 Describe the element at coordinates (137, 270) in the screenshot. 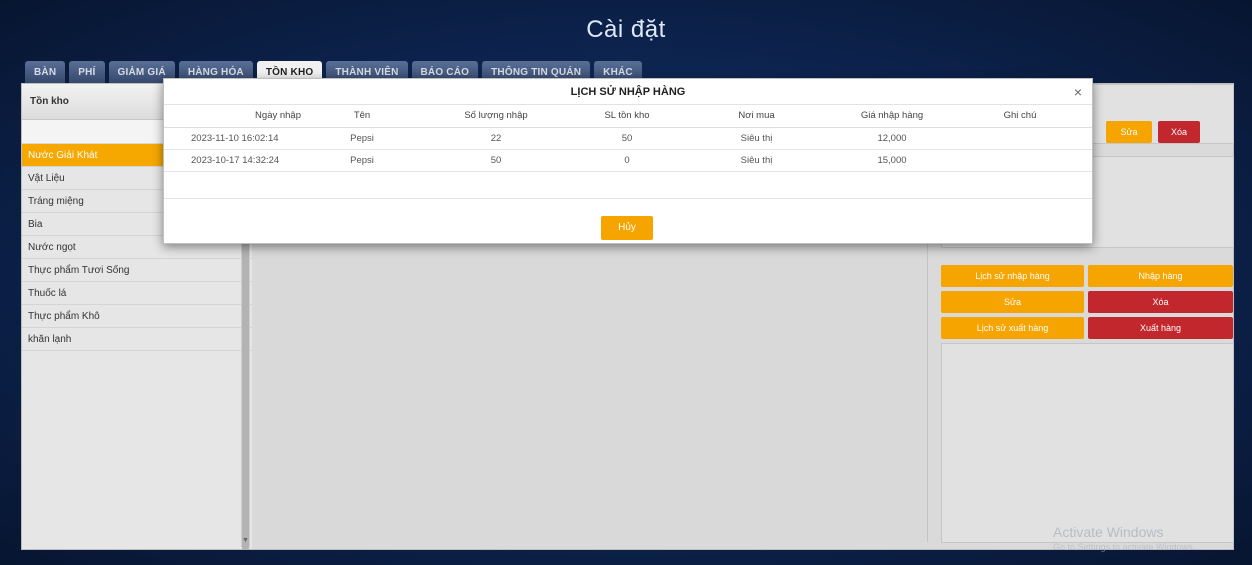

I see `category-item: Thực phẩm Tươi Sống` at that location.